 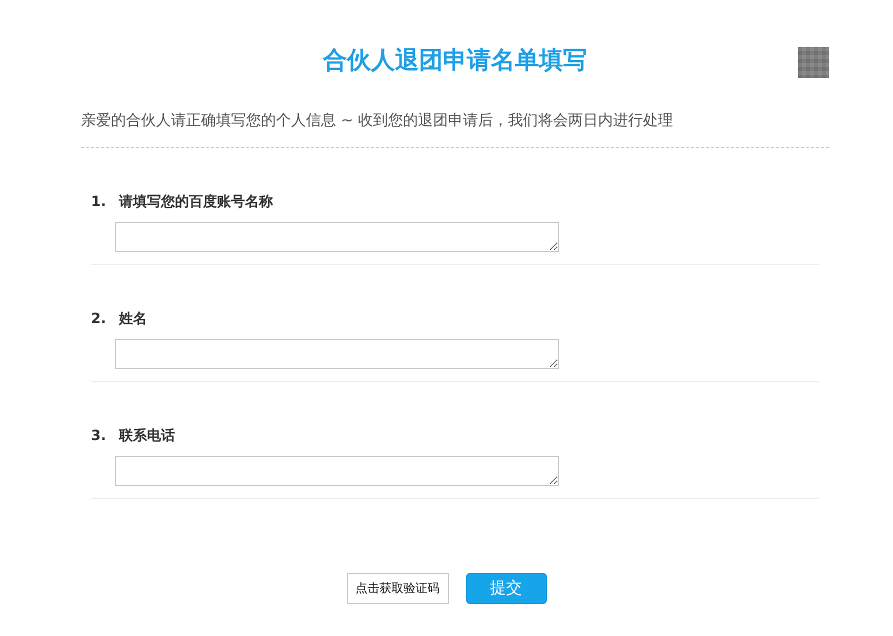 What do you see at coordinates (813, 62) in the screenshot?
I see `qr-code-placeholder` at bounding box center [813, 62].